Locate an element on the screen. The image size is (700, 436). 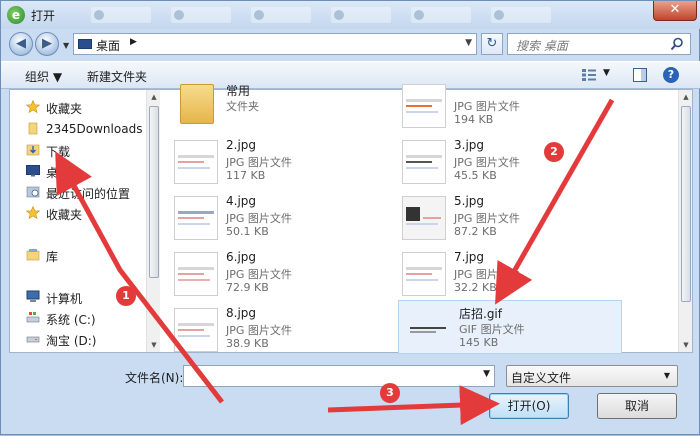
close-icon: ✕ is located at coordinates (675, 9).